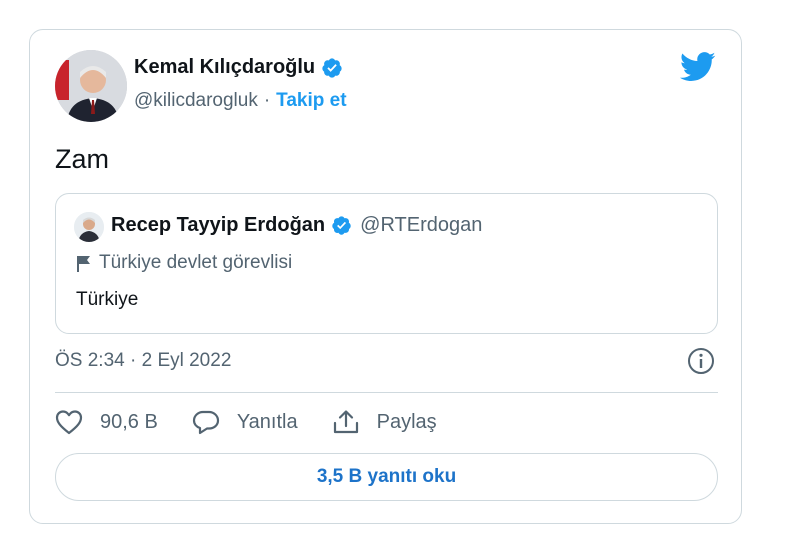  What do you see at coordinates (196, 101) in the screenshot?
I see `author-handle: @kilicdarogluk` at bounding box center [196, 101].